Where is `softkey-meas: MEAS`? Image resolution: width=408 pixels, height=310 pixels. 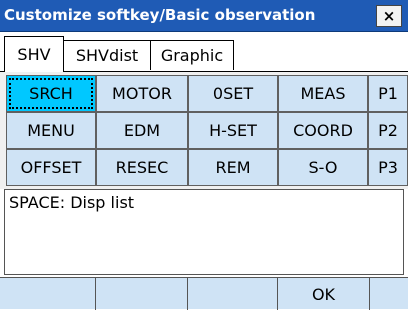 softkey-meas: MEAS is located at coordinates (323, 93).